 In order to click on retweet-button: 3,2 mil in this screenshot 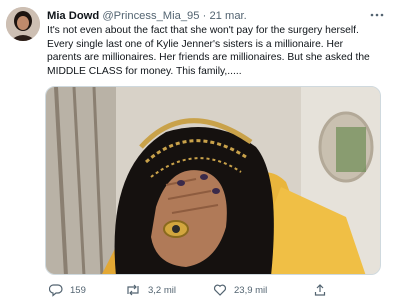, I will do `click(150, 290)`.